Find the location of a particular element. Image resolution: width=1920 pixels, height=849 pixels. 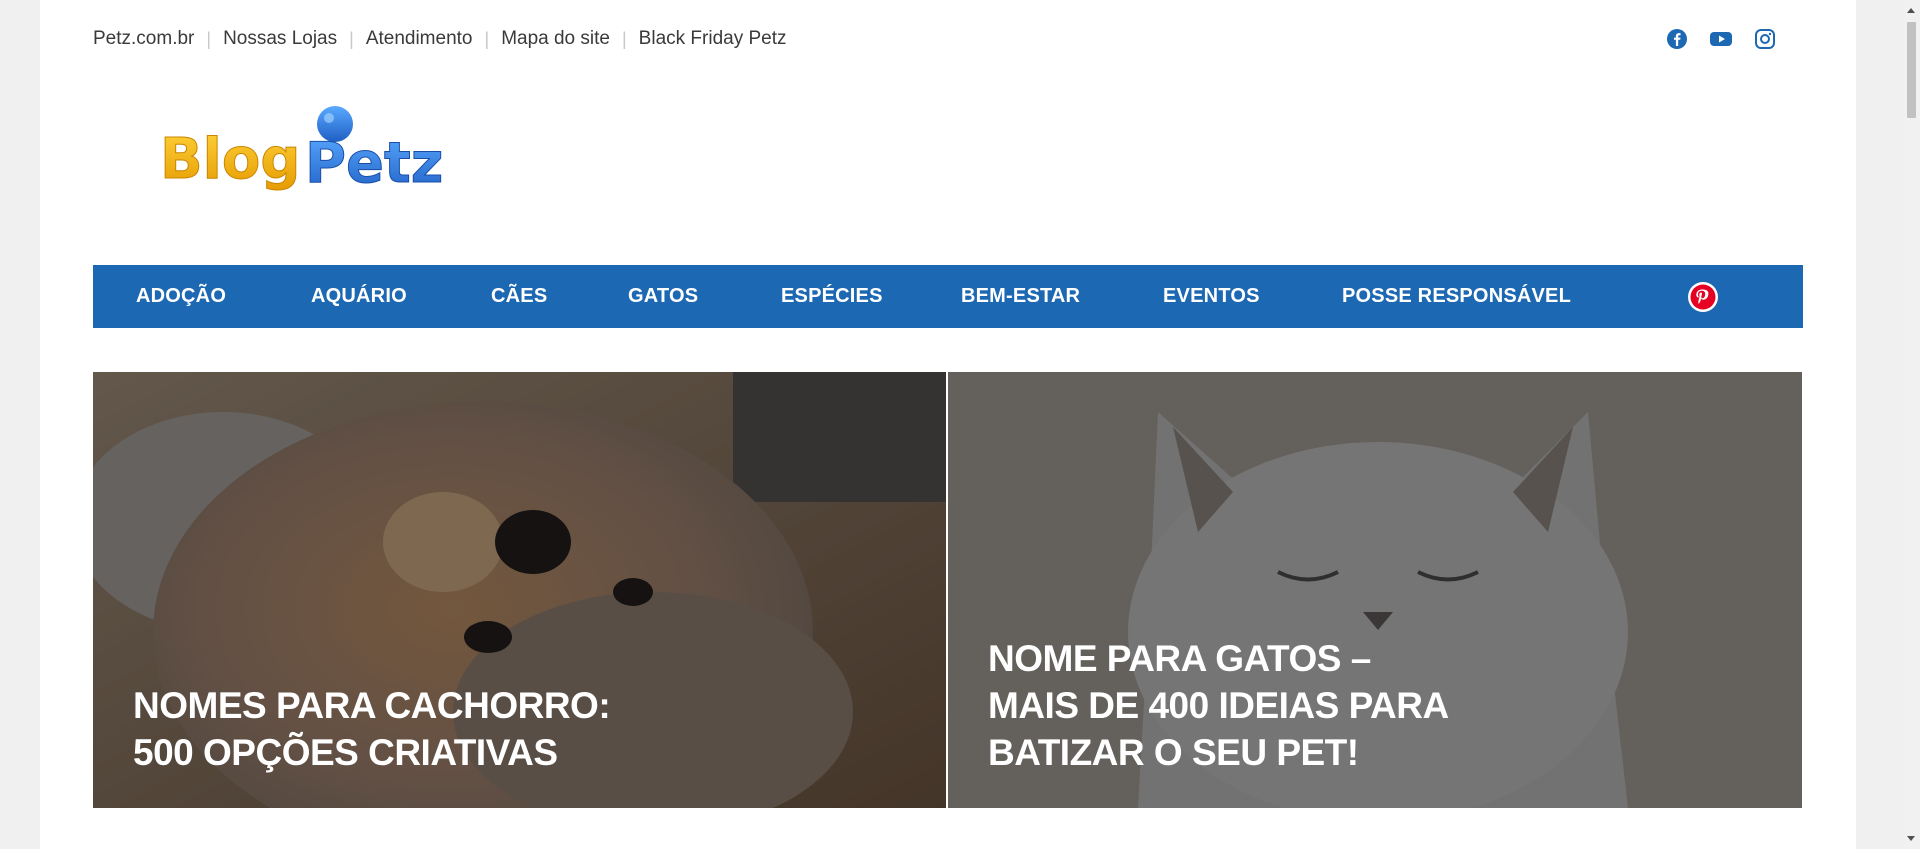

vertical-scrollbar is located at coordinates (1911, 424).